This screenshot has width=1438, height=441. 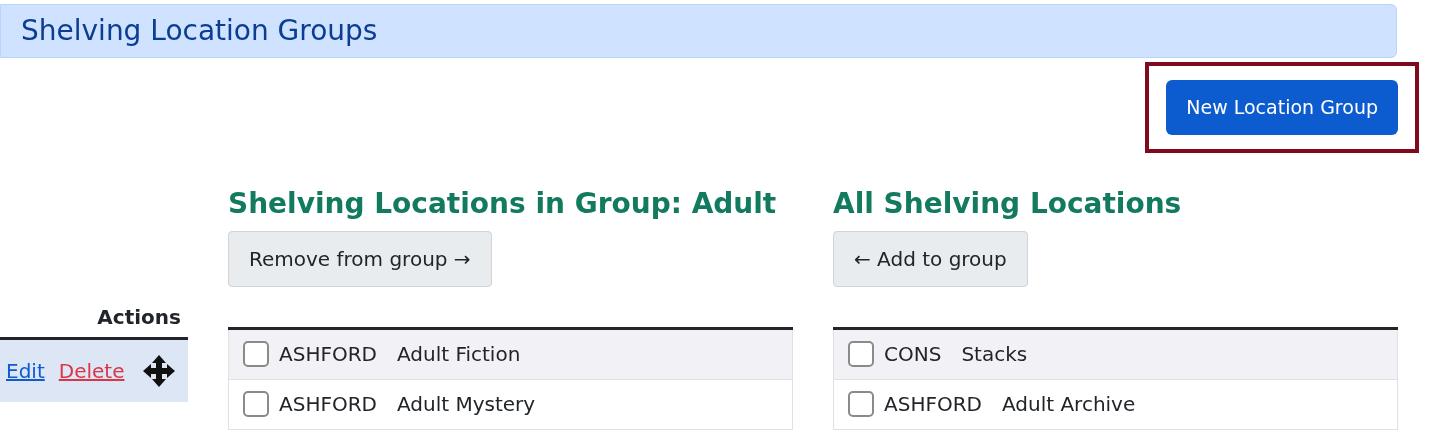 What do you see at coordinates (913, 355) in the screenshot?
I see `location-code: CONS` at bounding box center [913, 355].